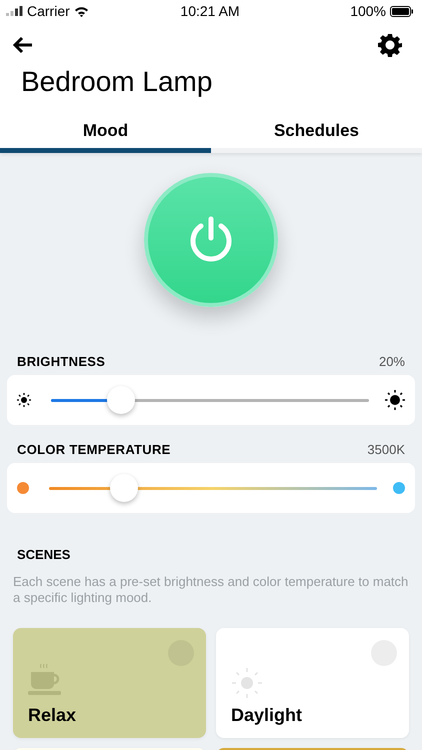 The image size is (422, 750). What do you see at coordinates (399, 488) in the screenshot?
I see `cool-dot-icon` at bounding box center [399, 488].